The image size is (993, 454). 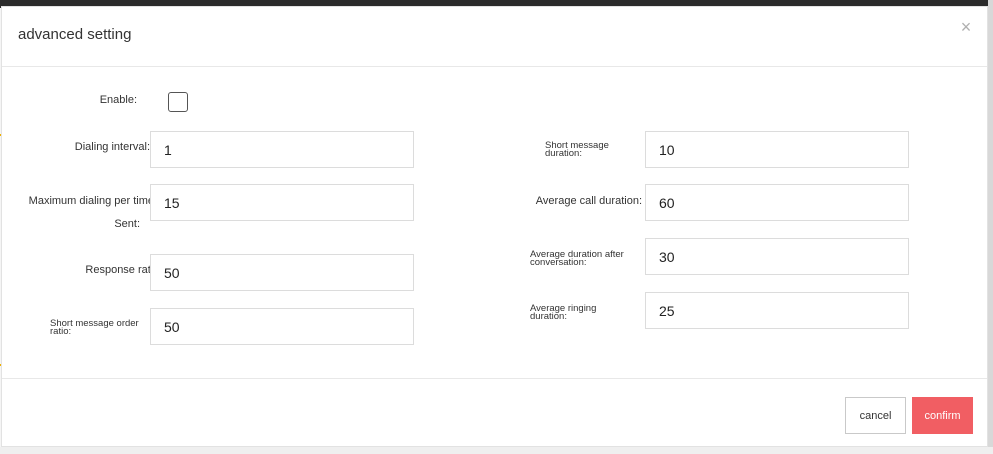 I want to click on dialing-interval-input, so click(x=282, y=149).